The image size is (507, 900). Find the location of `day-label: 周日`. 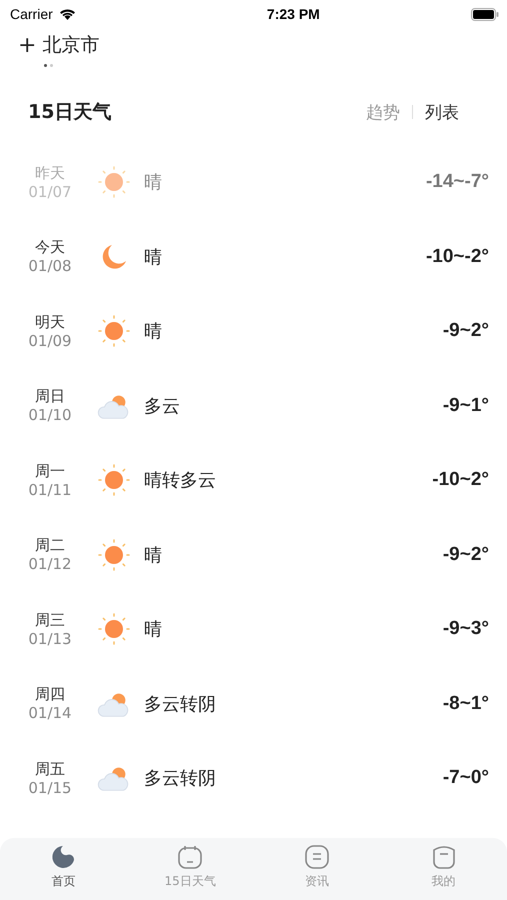

day-label: 周日 is located at coordinates (50, 396).